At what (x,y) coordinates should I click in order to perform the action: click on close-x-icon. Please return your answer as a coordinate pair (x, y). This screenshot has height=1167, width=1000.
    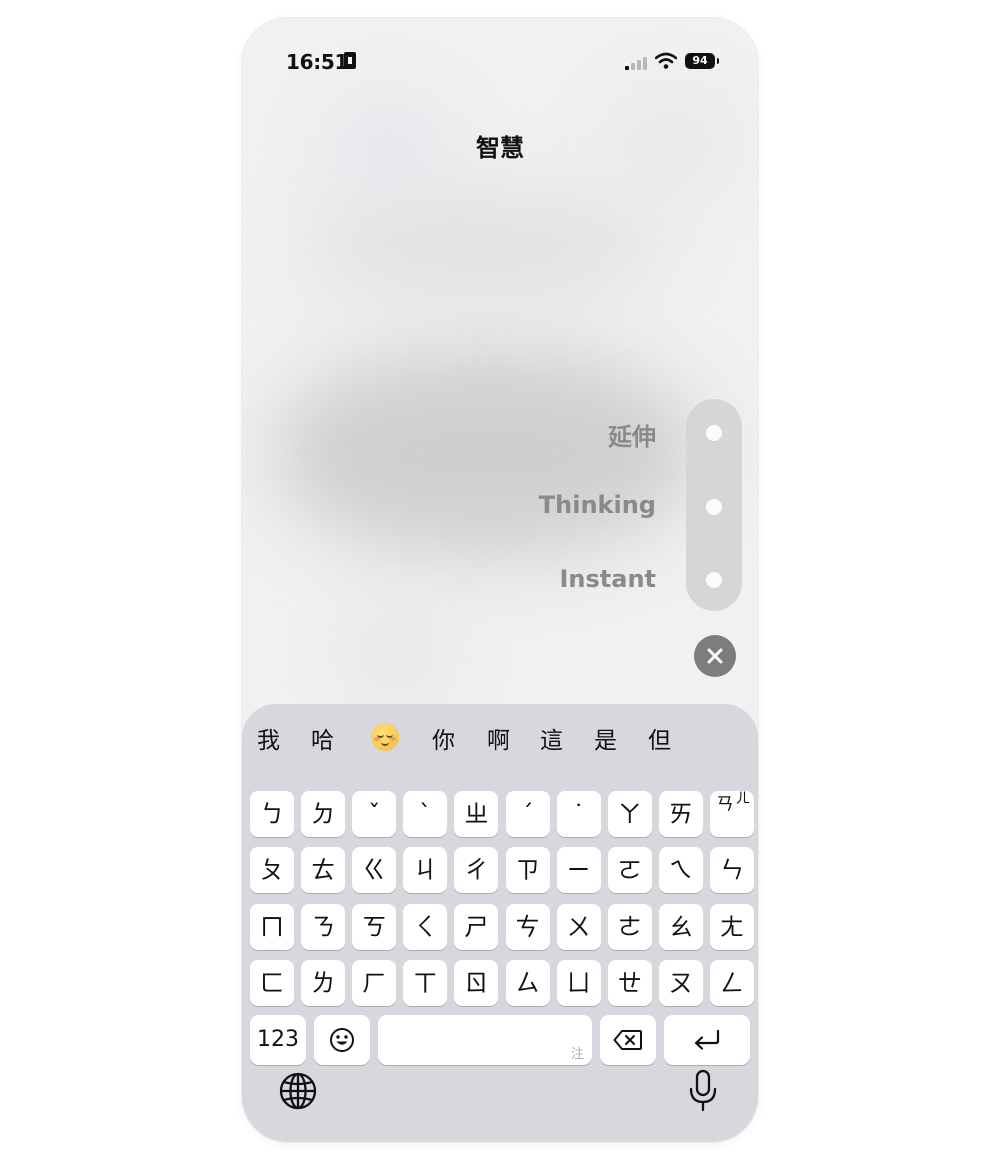
    Looking at the image, I should click on (715, 656).